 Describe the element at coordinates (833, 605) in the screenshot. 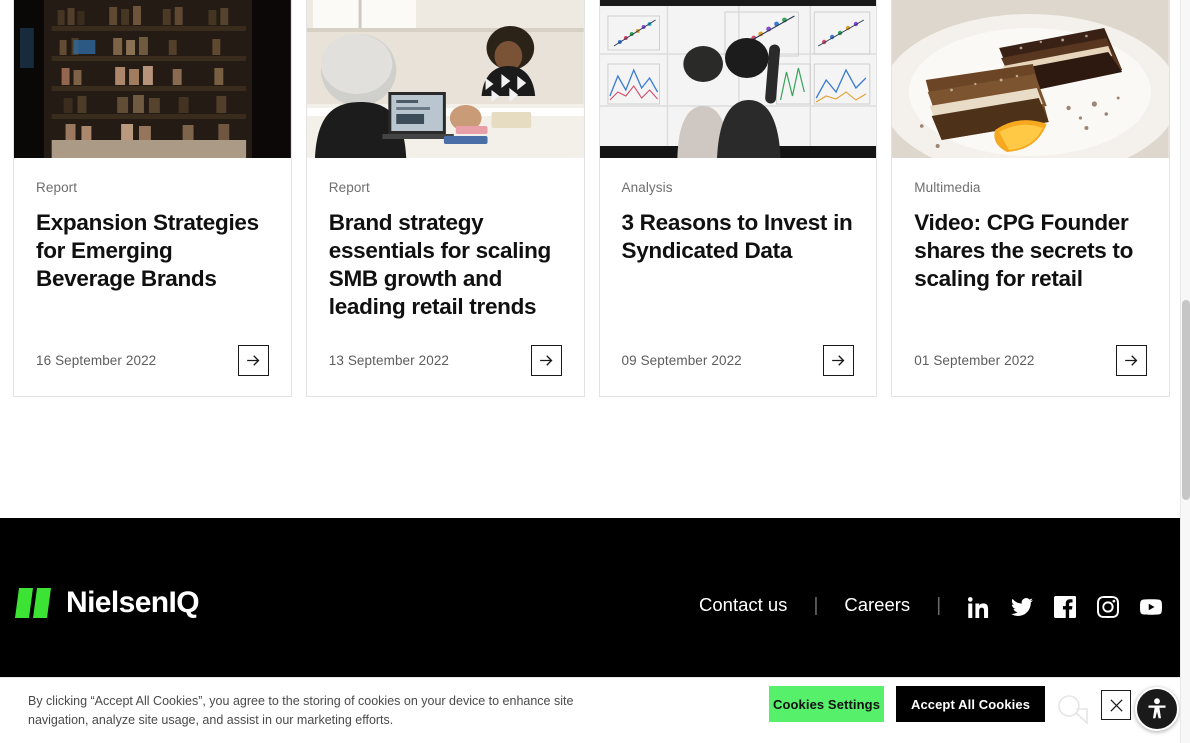

I see `footer-nav: Contact us | Careers |` at that location.